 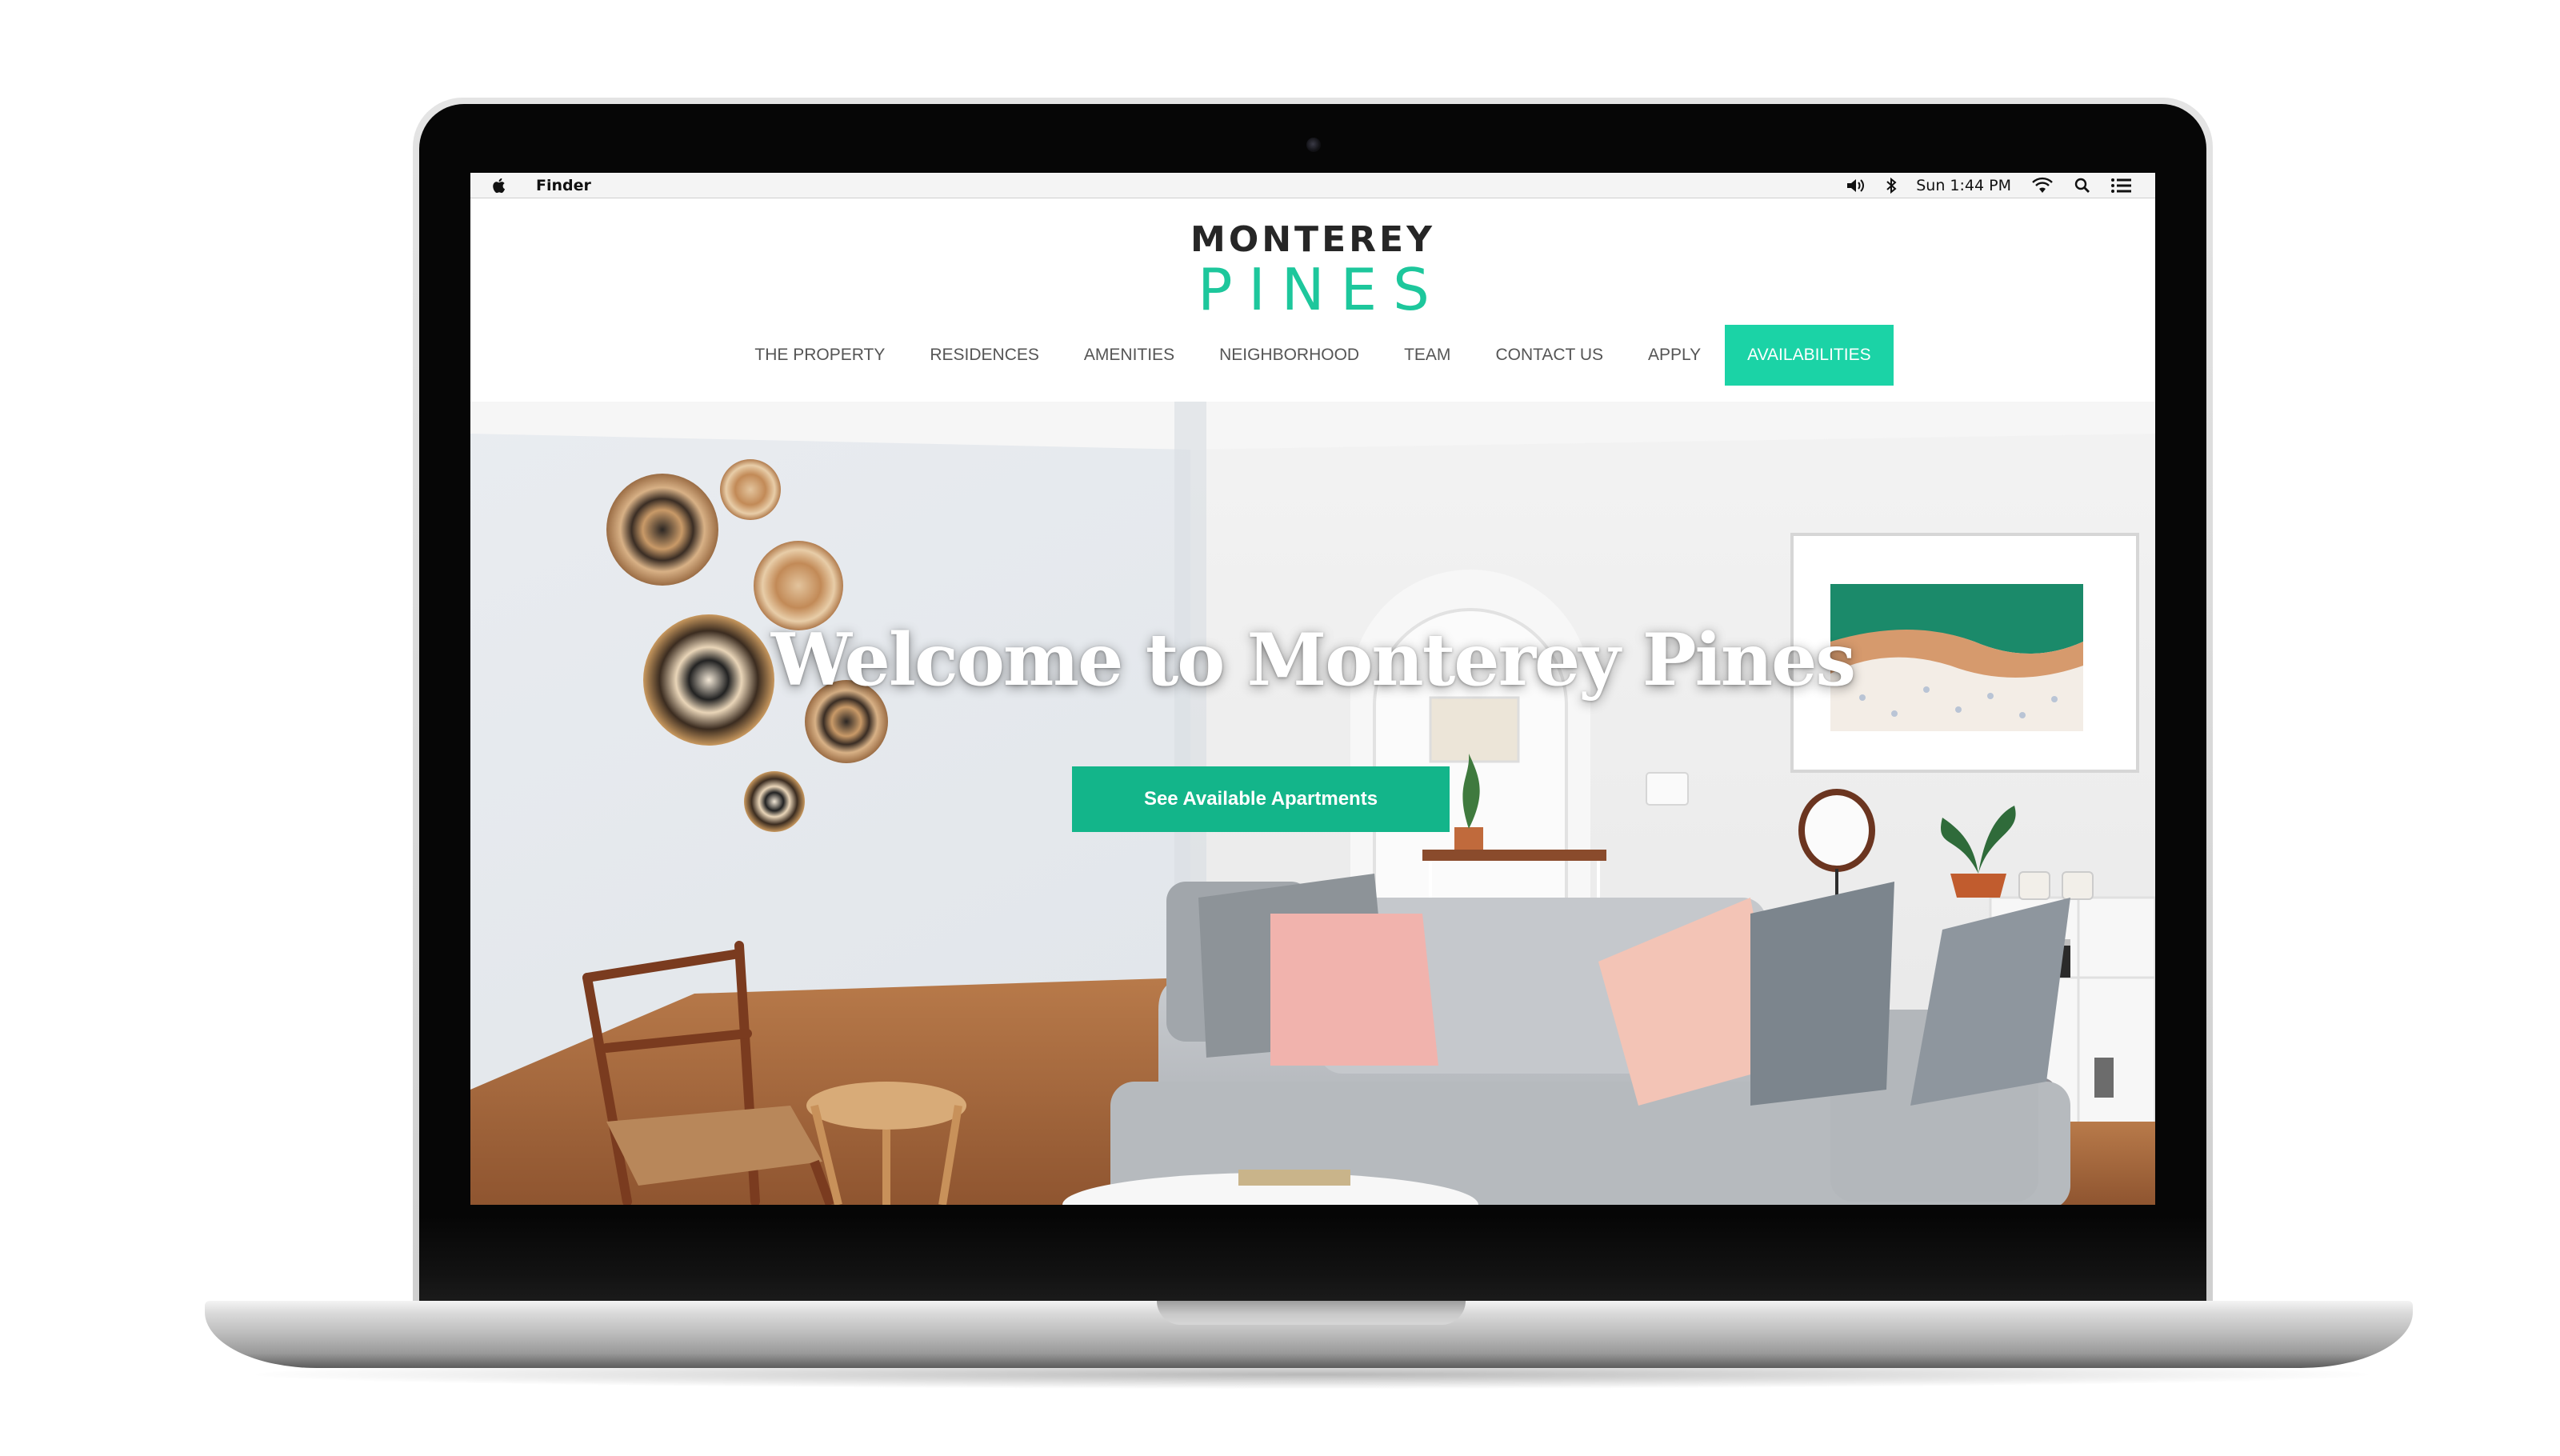 What do you see at coordinates (563, 185) in the screenshot?
I see `active-app-name: Finder` at bounding box center [563, 185].